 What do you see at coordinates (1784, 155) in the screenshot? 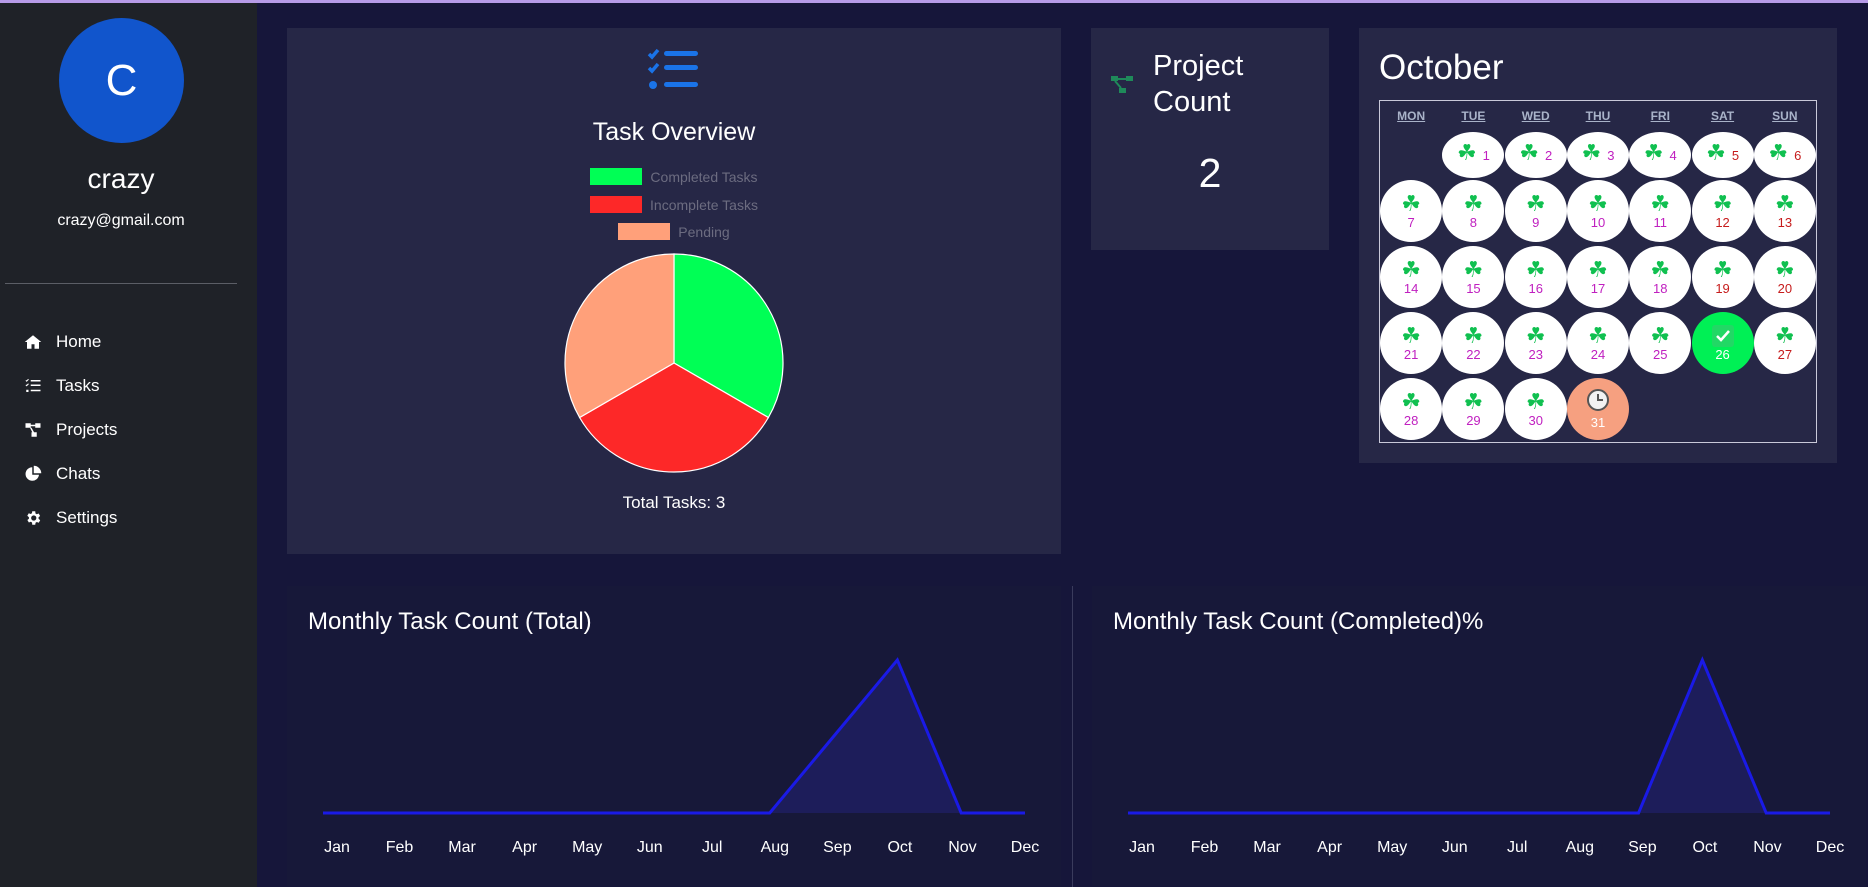
I see `calendar-day-6: ☘ 6` at bounding box center [1784, 155].